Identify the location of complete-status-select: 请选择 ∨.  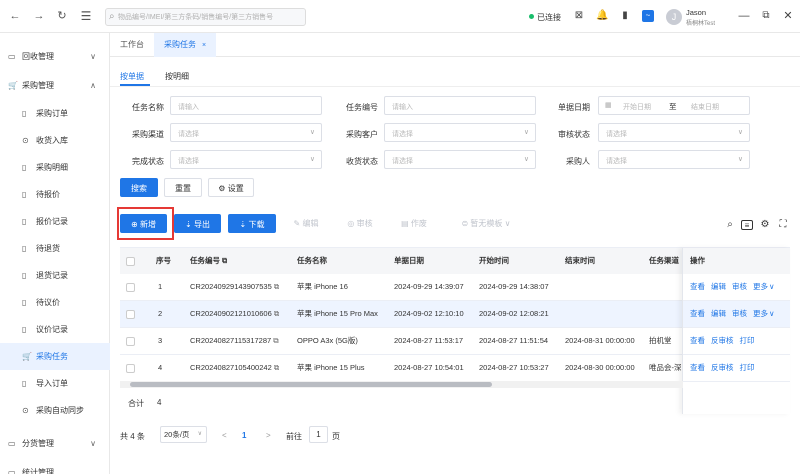
(246, 159).